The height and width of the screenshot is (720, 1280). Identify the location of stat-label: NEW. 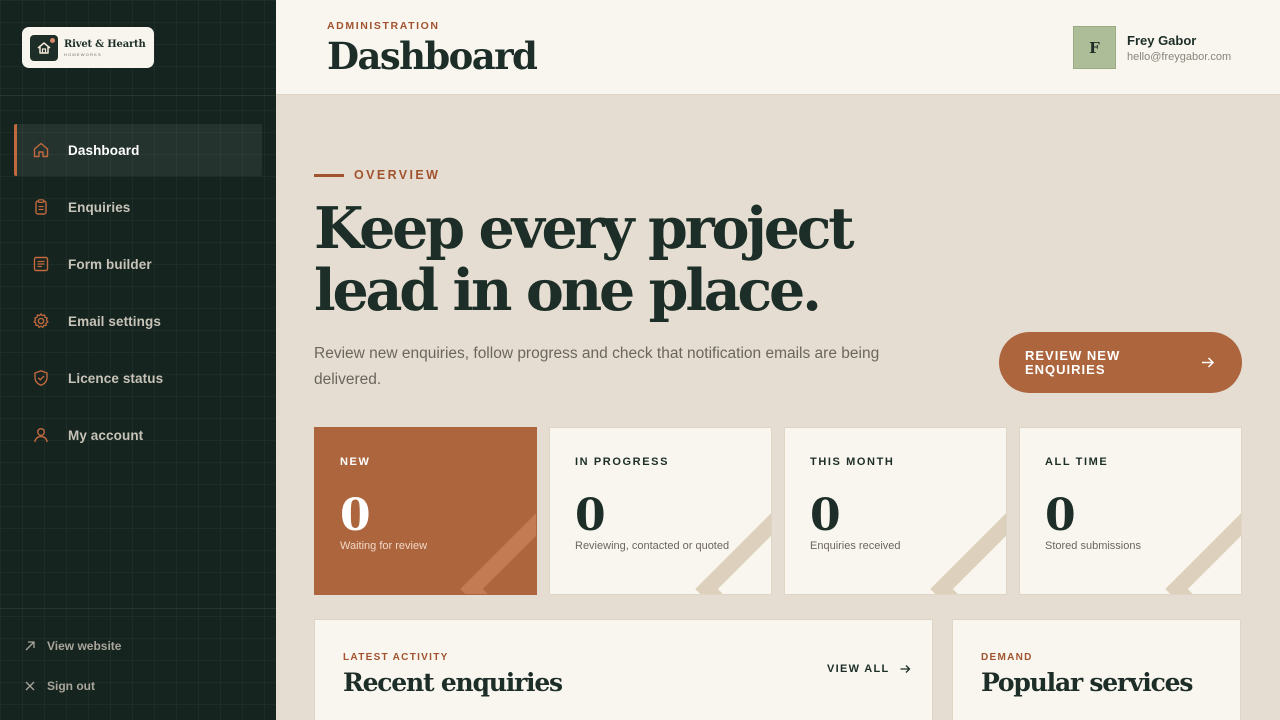
(355, 462).